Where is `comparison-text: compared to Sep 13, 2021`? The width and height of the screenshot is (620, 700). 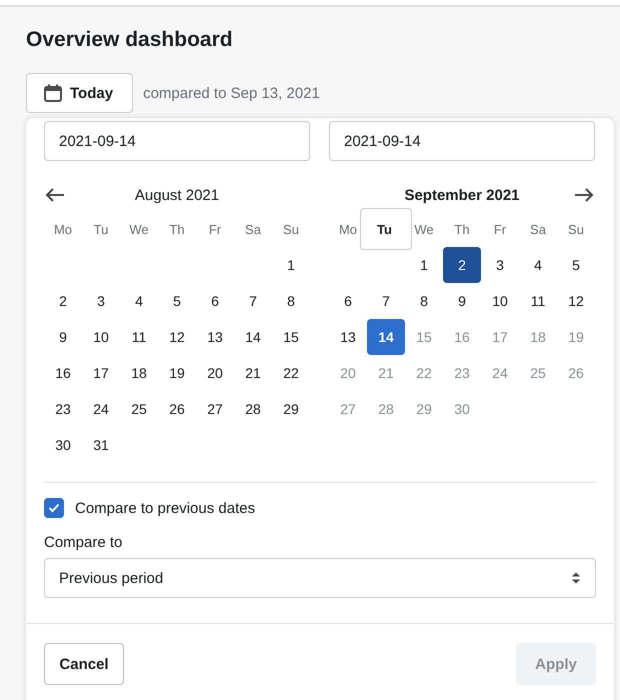 comparison-text: compared to Sep 13, 2021 is located at coordinates (231, 93).